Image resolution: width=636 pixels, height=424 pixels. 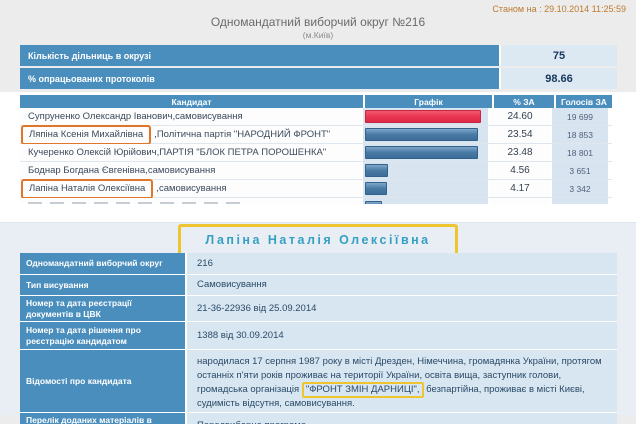 I want to click on status-timestamp: Станом на : 29.10.2014 11:25:59, so click(x=559, y=9).